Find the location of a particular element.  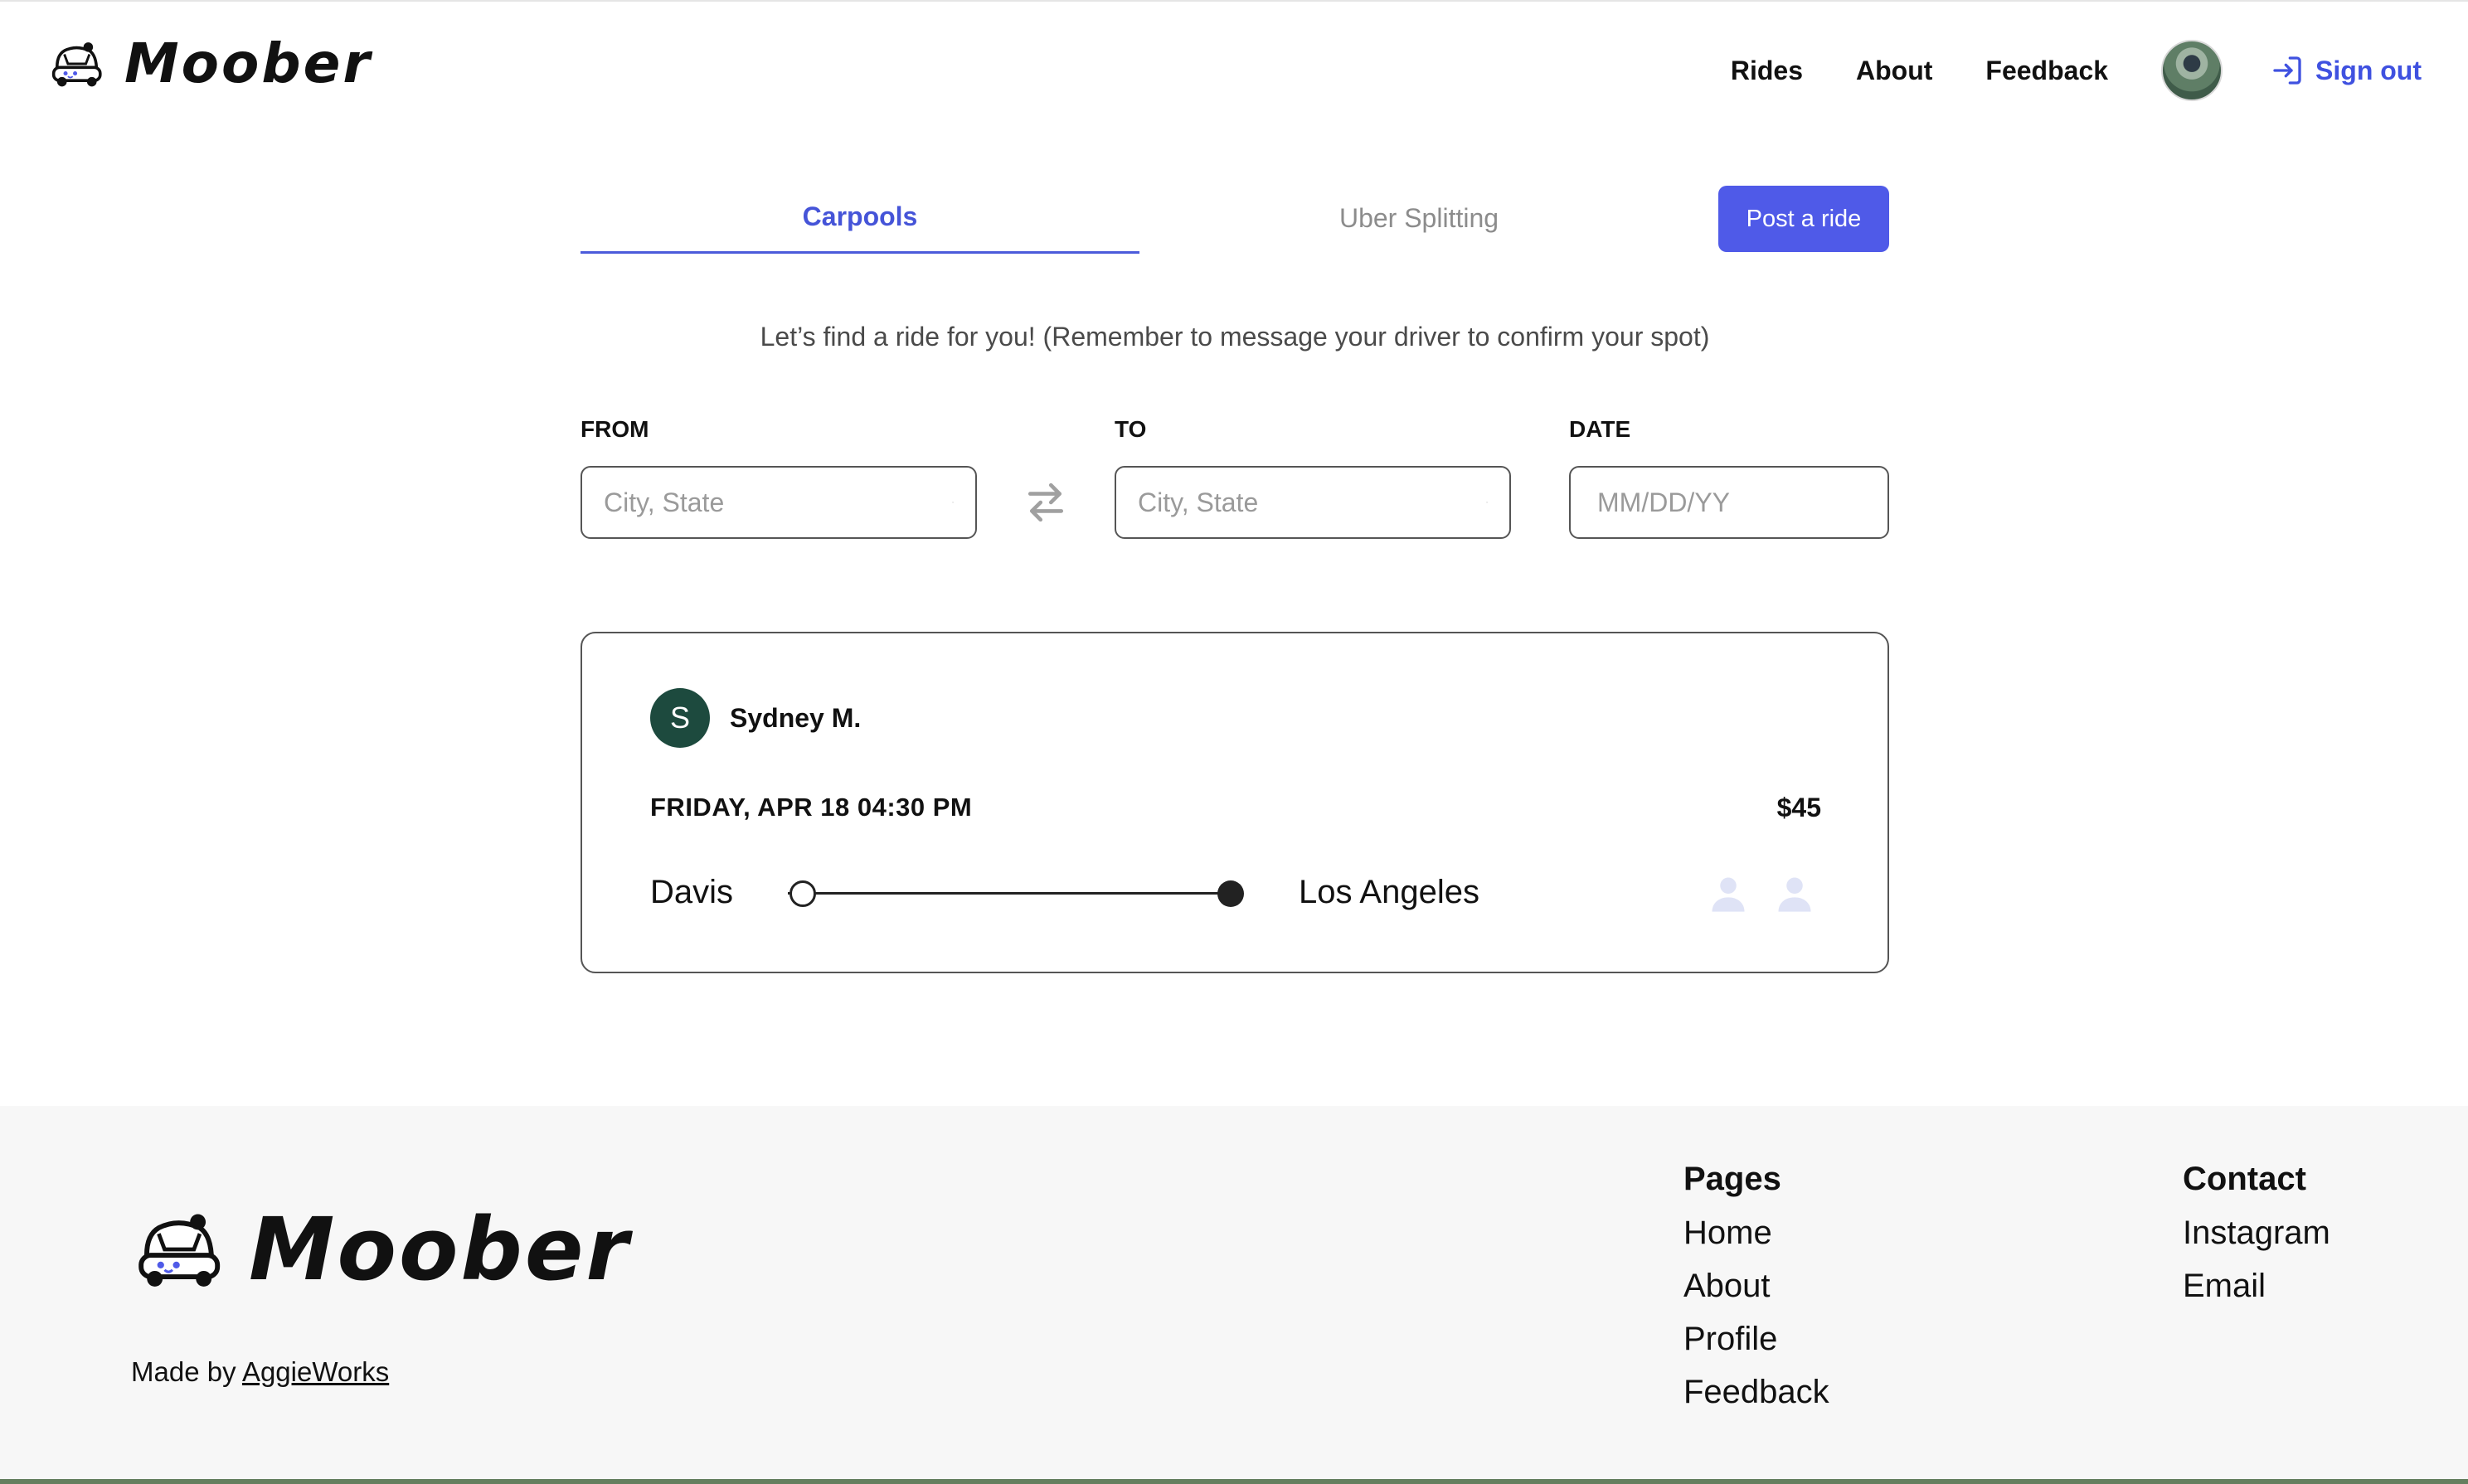

ride-type-tabs: Carpools Uber Splitting Post a ride is located at coordinates (1235, 218).